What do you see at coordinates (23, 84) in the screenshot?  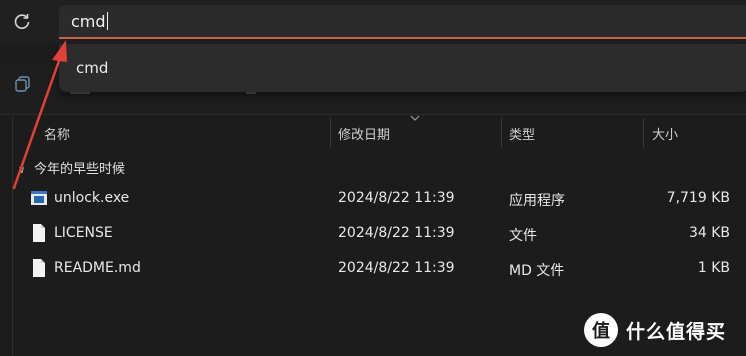 I see `copy-icon` at bounding box center [23, 84].